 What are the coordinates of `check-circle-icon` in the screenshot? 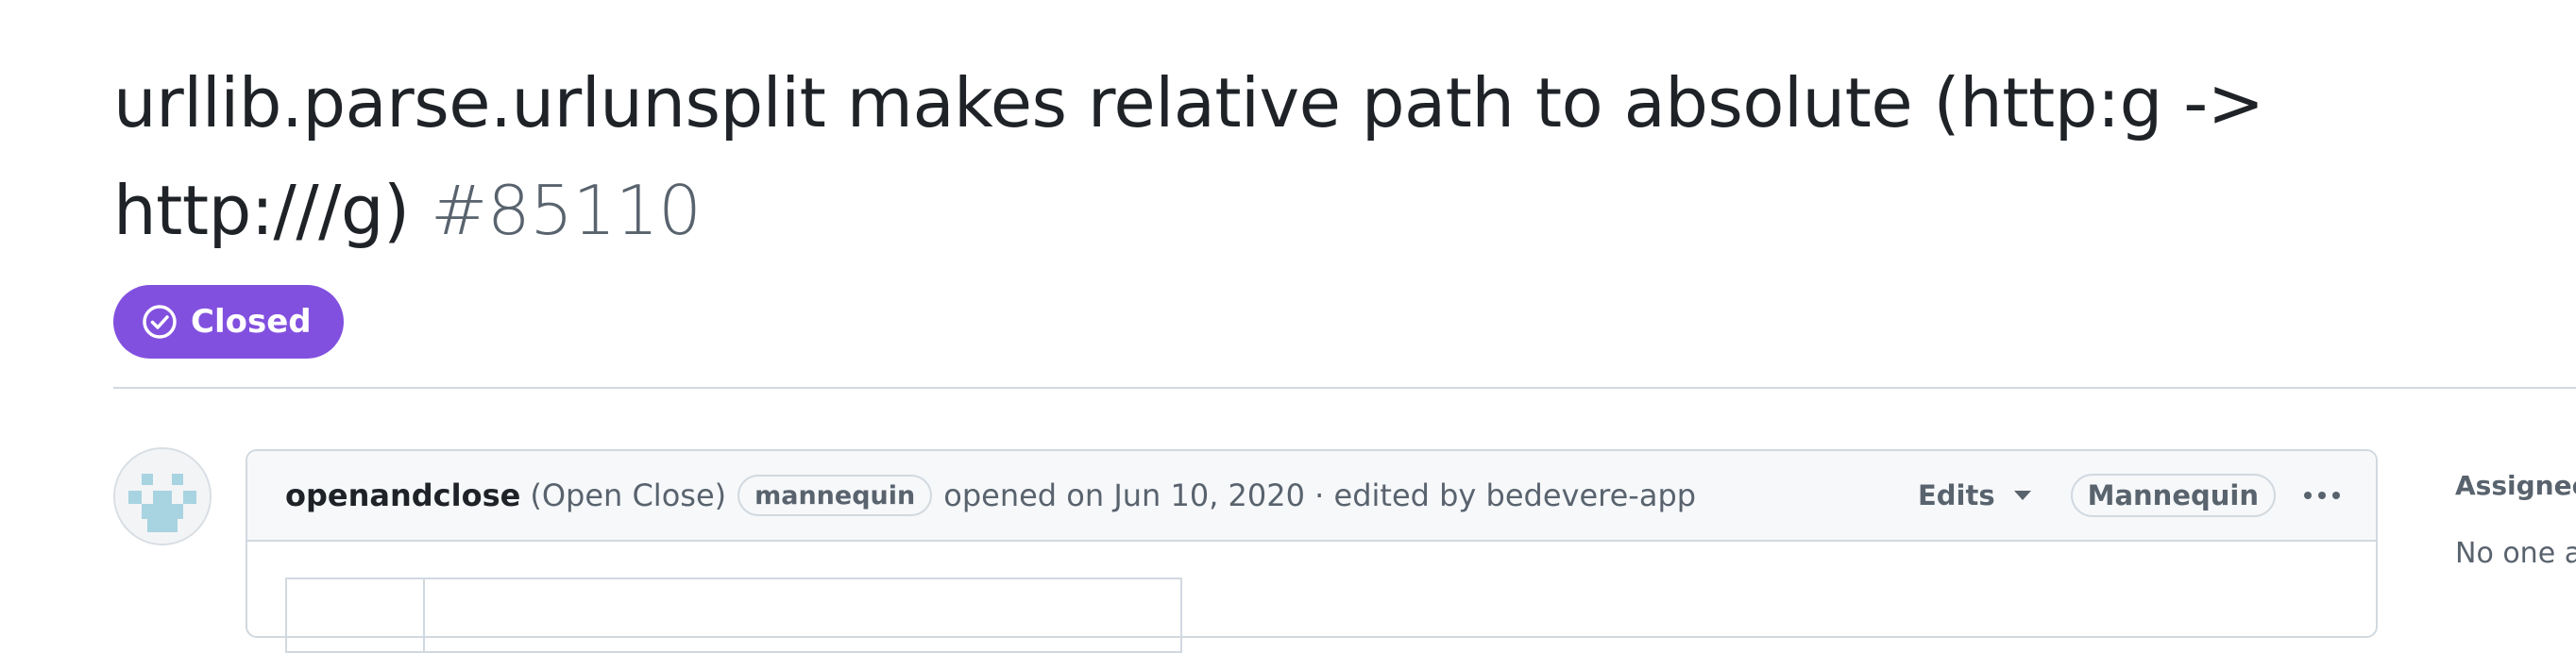 It's located at (160, 322).